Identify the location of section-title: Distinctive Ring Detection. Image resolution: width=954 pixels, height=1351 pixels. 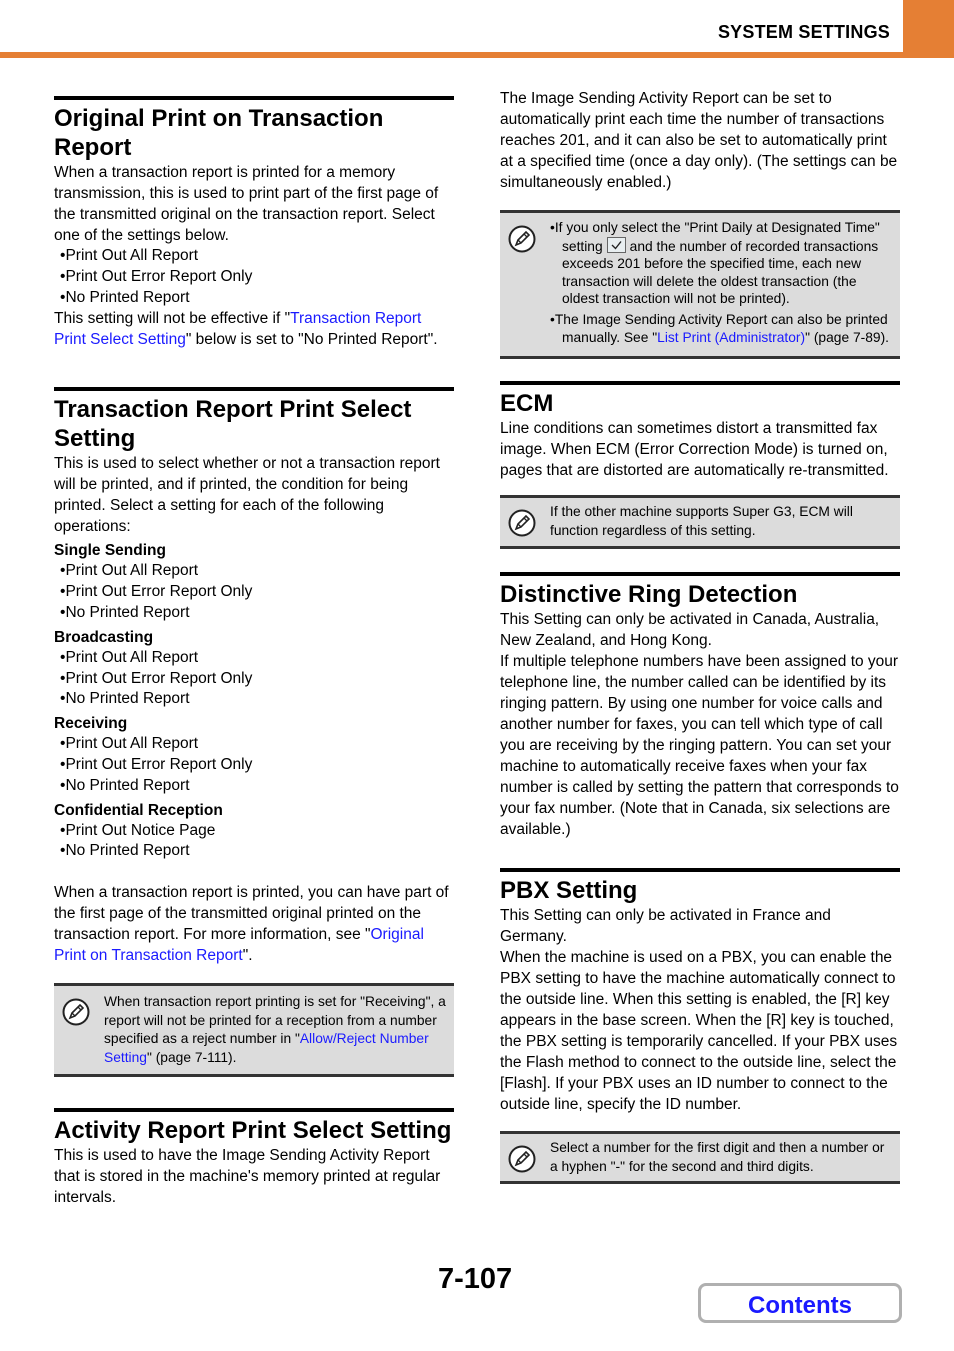
(649, 595).